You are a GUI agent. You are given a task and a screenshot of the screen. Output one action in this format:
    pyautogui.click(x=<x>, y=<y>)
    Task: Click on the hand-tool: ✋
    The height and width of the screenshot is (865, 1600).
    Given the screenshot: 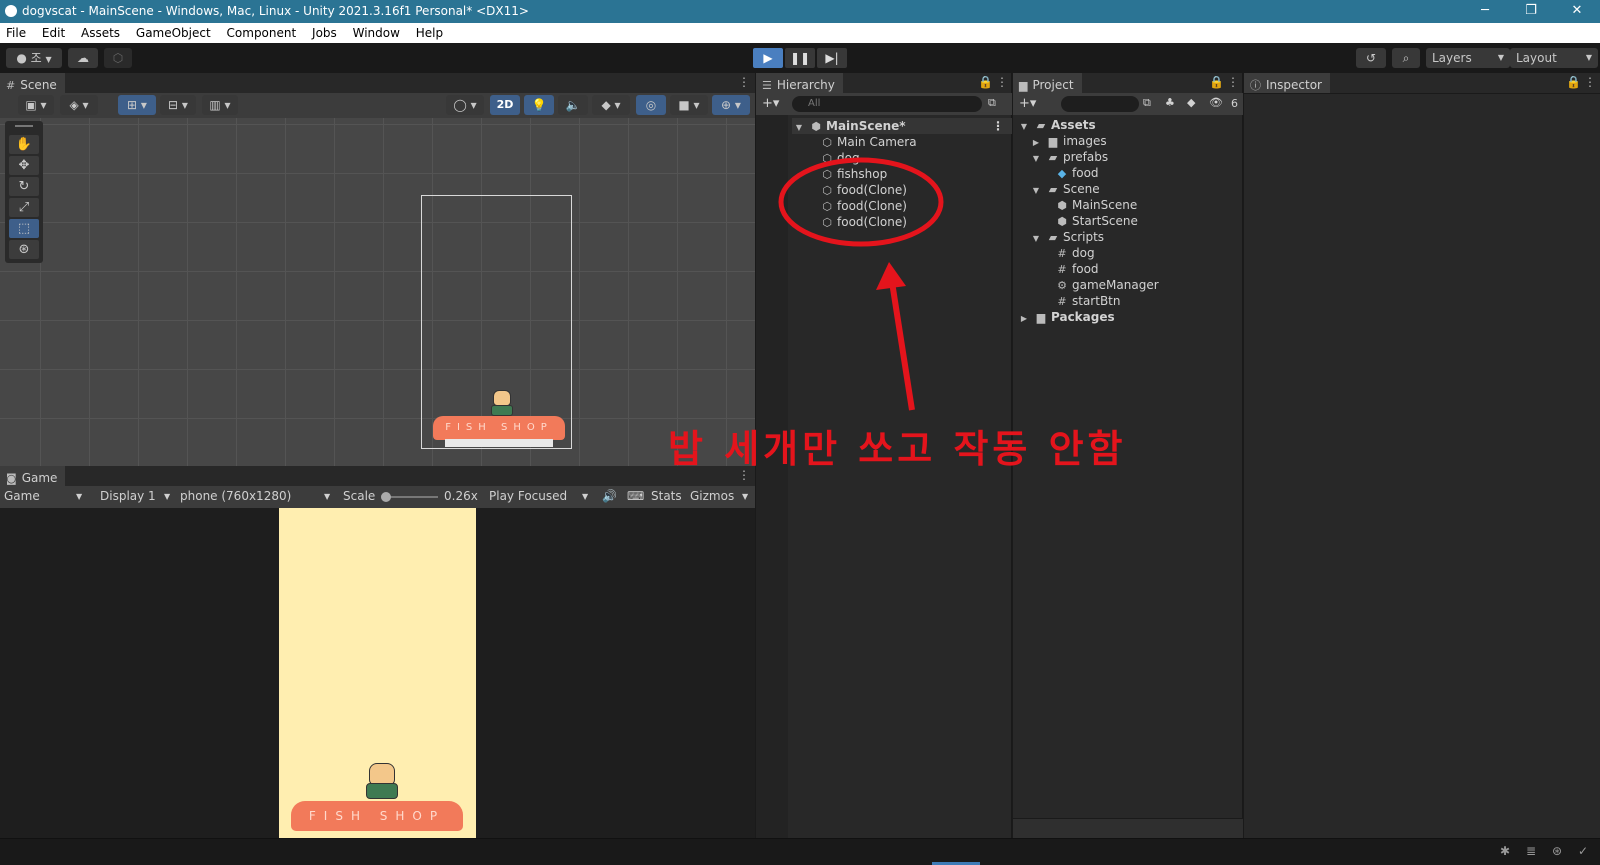 What is the action you would take?
    pyautogui.click(x=24, y=144)
    